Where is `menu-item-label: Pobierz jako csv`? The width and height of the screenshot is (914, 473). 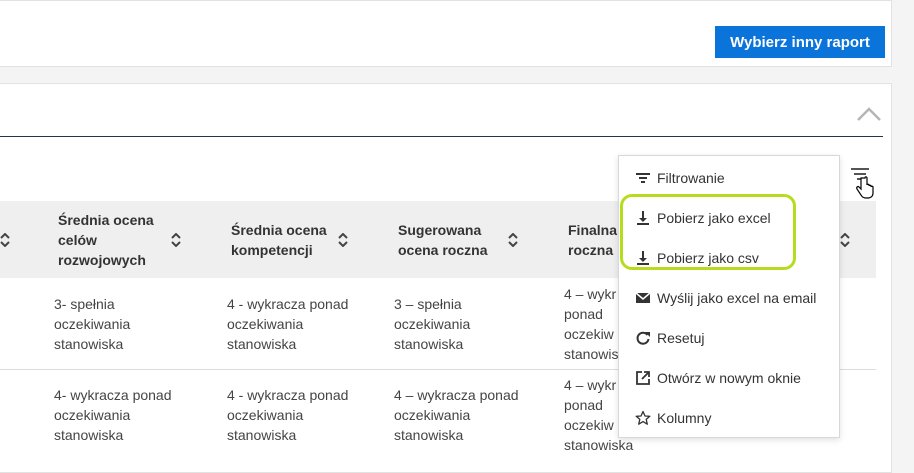 menu-item-label: Pobierz jako csv is located at coordinates (708, 258).